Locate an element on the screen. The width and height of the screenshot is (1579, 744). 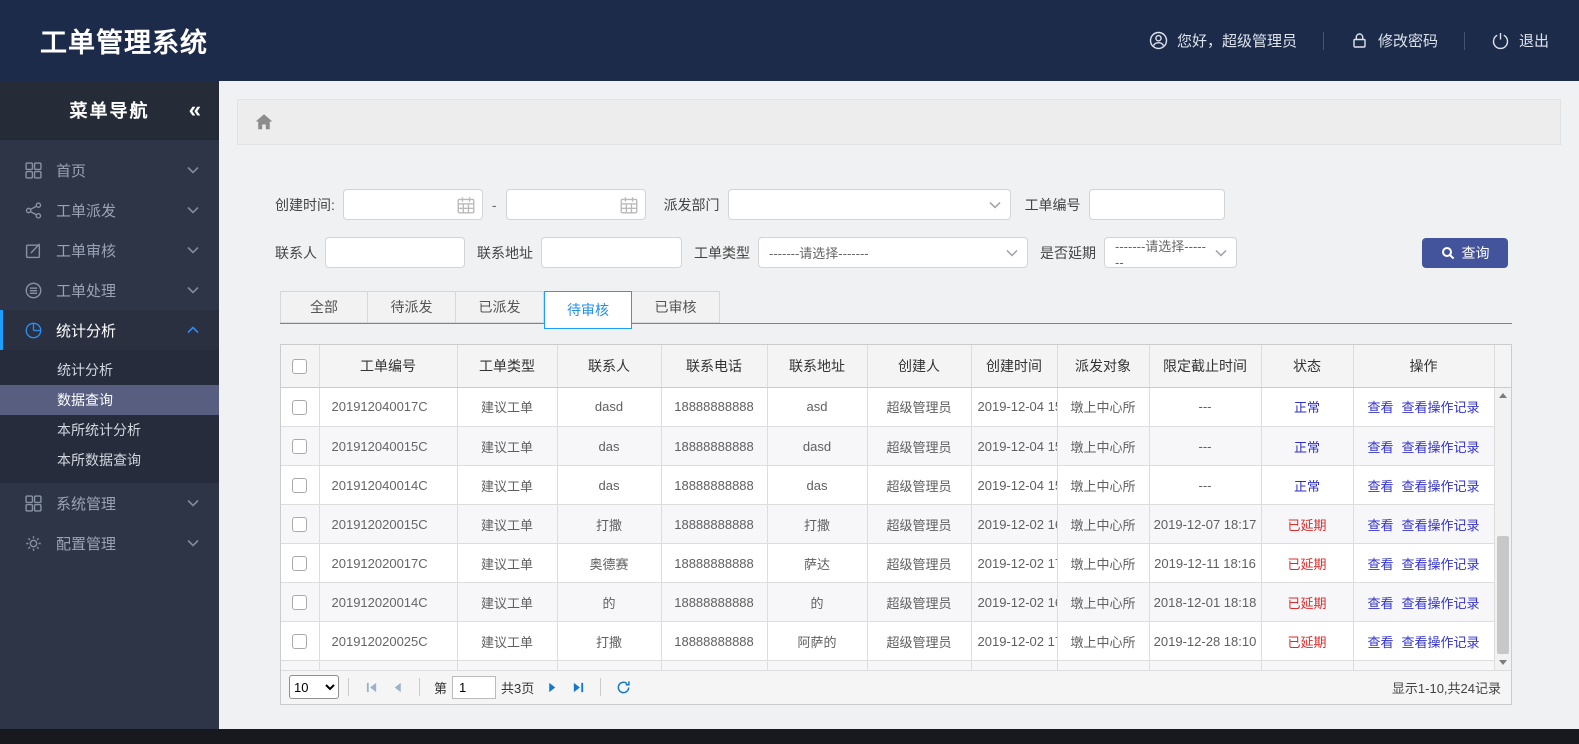
last-page-button is located at coordinates (578, 687).